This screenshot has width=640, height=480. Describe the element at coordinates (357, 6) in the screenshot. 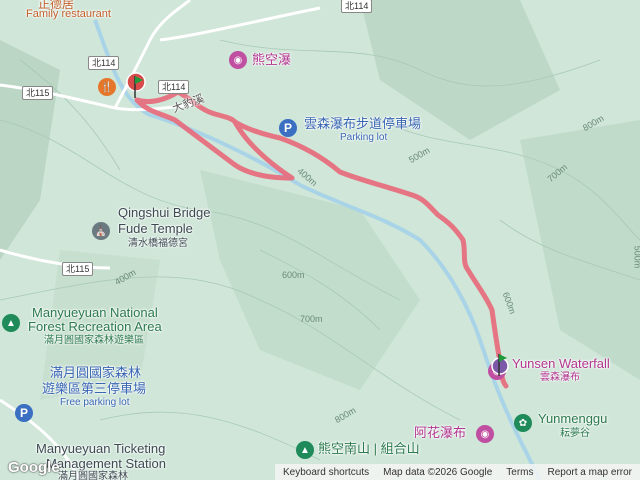

I see `road-shield-114-top: 北114` at that location.